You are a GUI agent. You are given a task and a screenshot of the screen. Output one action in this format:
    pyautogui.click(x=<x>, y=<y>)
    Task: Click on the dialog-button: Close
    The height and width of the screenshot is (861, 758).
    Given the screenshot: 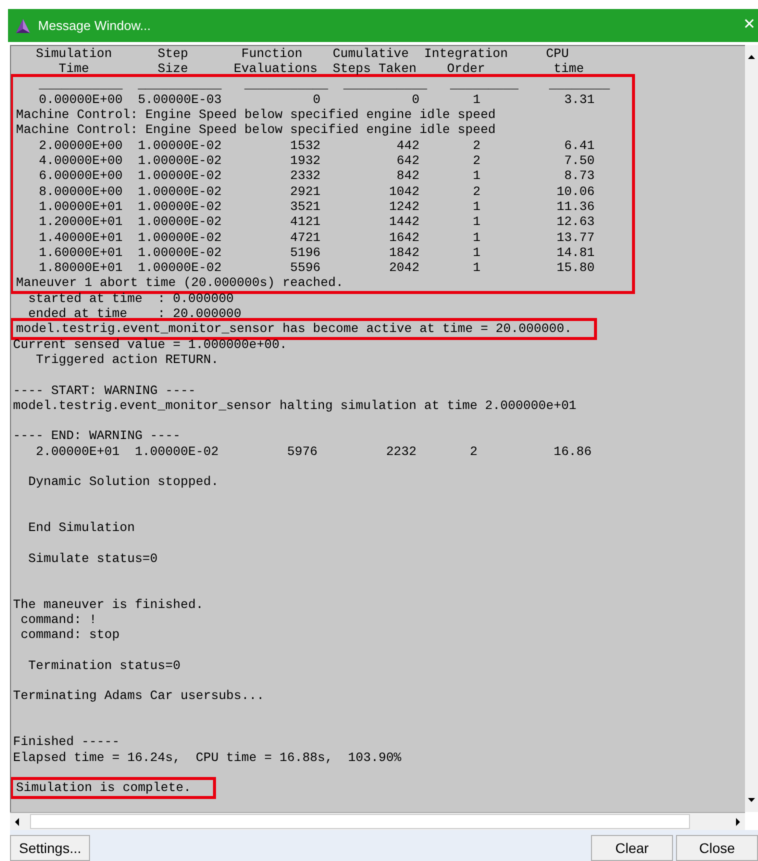 What is the action you would take?
    pyautogui.click(x=717, y=848)
    